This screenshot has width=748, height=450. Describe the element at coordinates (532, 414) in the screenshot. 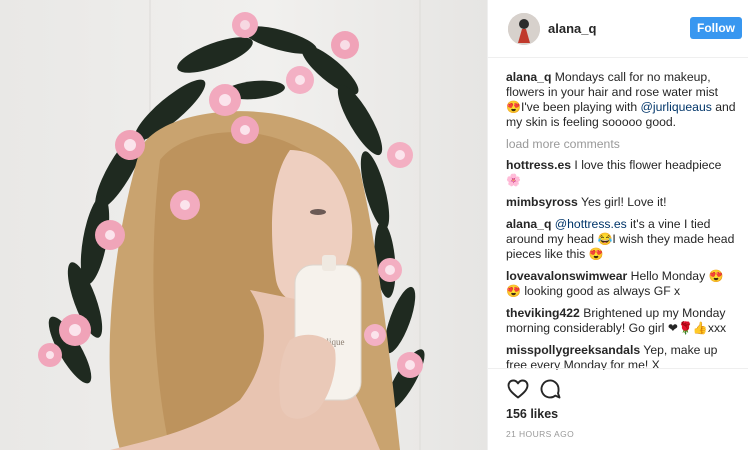

I see `likes-count: 156 likes` at that location.